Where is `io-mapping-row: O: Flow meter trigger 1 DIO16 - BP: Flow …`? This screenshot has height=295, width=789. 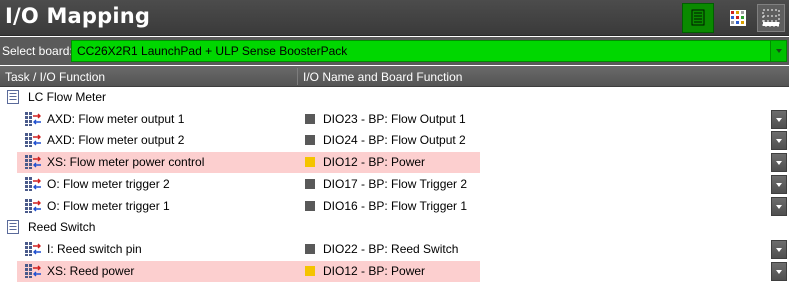 io-mapping-row: O: Flow meter trigger 1 DIO16 - BP: Flow … is located at coordinates (394, 206).